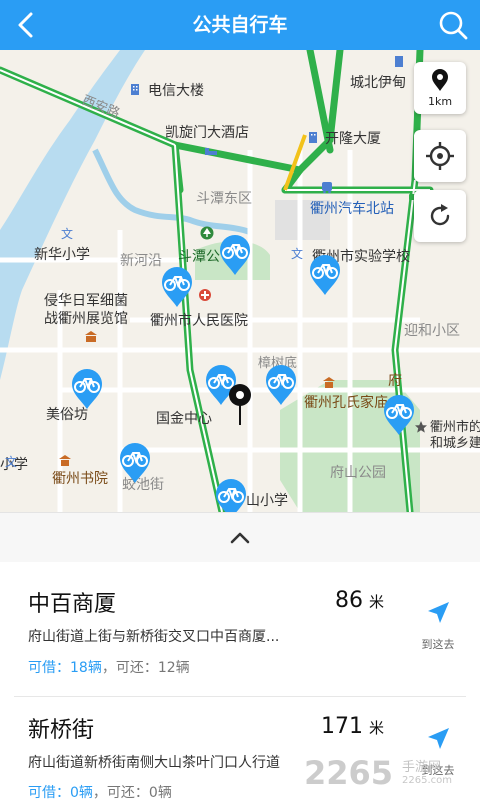  What do you see at coordinates (80, 479) in the screenshot?
I see `map-label-shuyuan: 衢州书院` at bounding box center [80, 479].